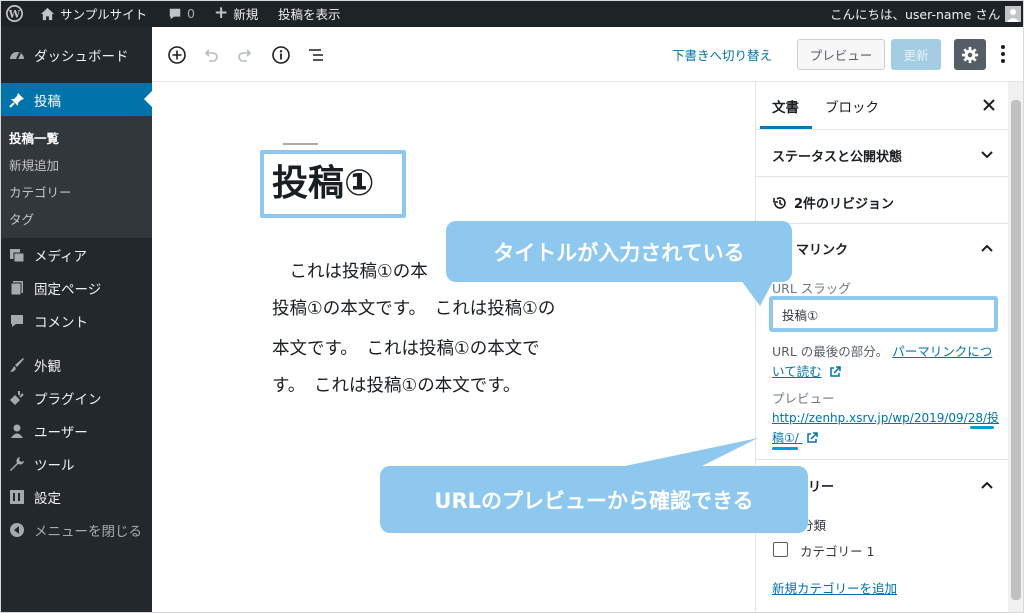 This screenshot has width=1024, height=613. I want to click on sidebar-scrollbar, so click(1016, 347).